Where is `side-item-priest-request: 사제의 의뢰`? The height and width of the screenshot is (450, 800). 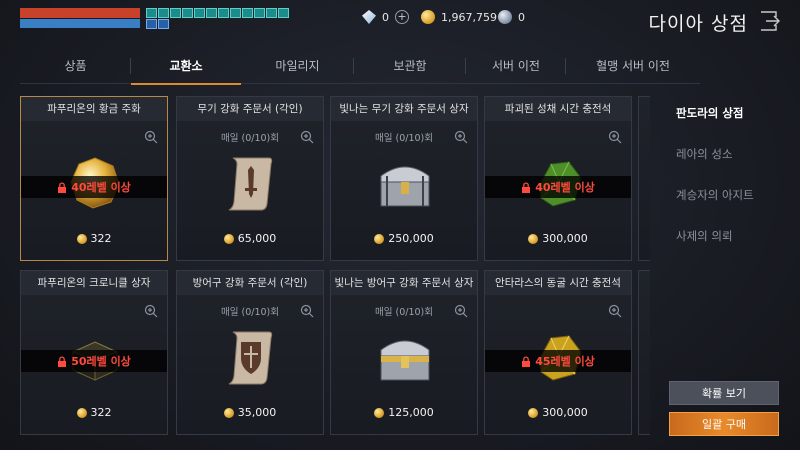 side-item-priest-request: 사제의 의뢰 is located at coordinates (731, 243).